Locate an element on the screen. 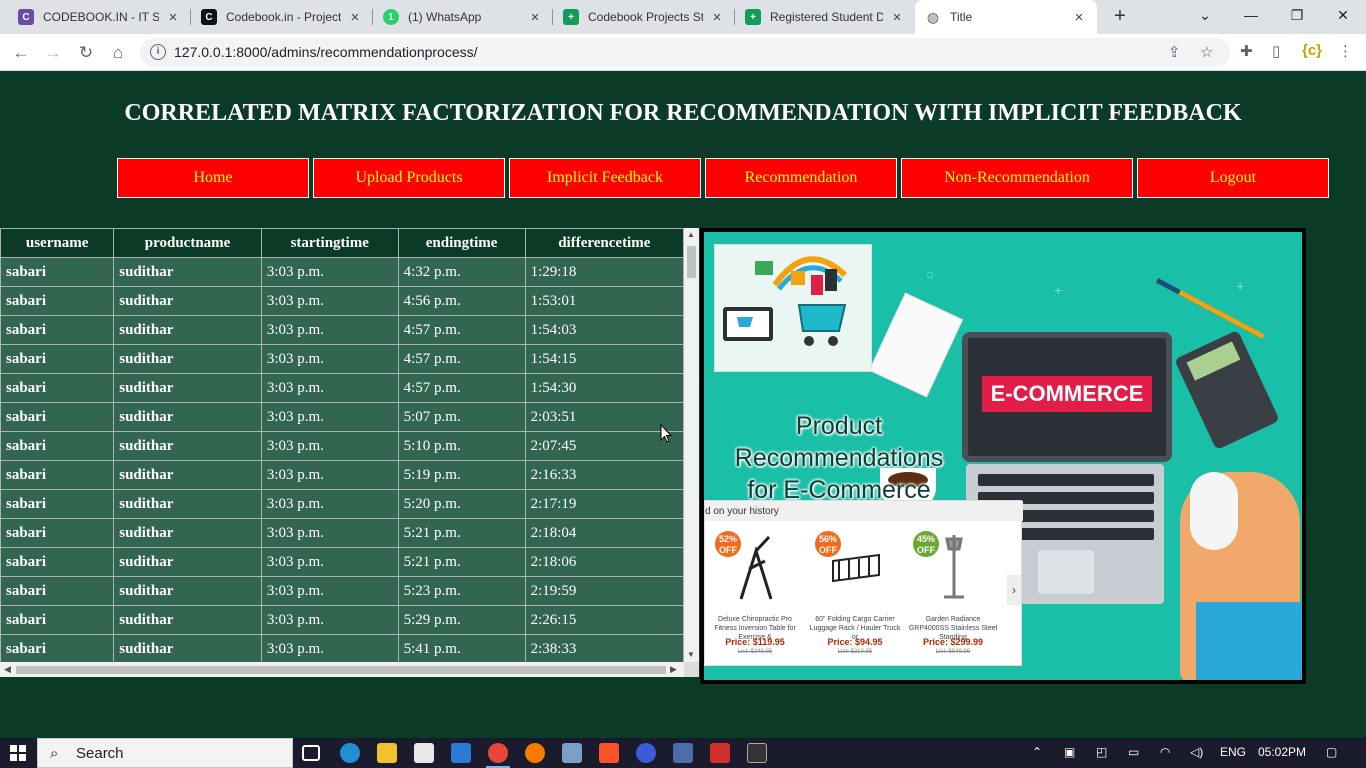  nav-upload-products: Upload Products is located at coordinates (409, 178).